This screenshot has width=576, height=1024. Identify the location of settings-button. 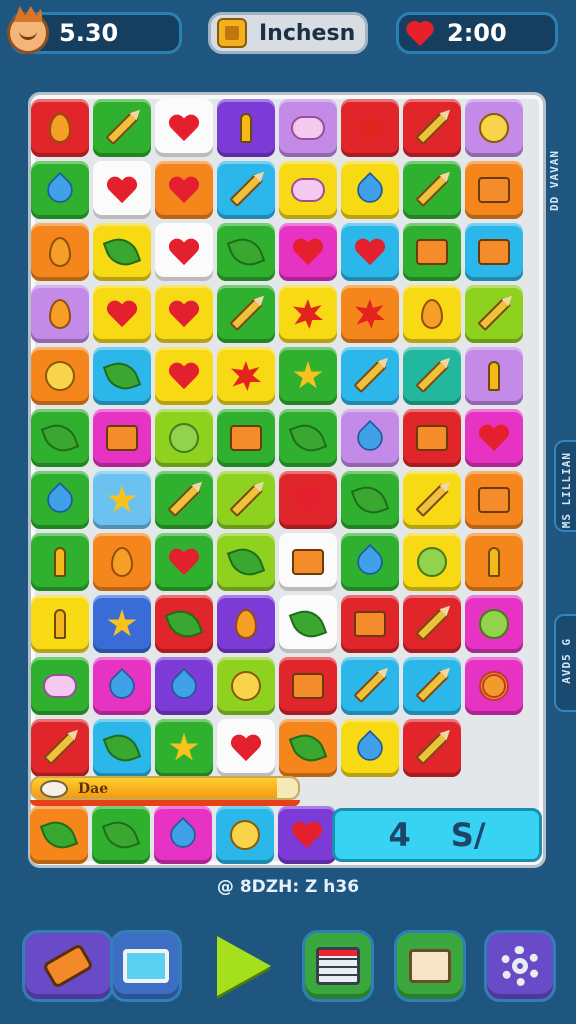
(520, 966).